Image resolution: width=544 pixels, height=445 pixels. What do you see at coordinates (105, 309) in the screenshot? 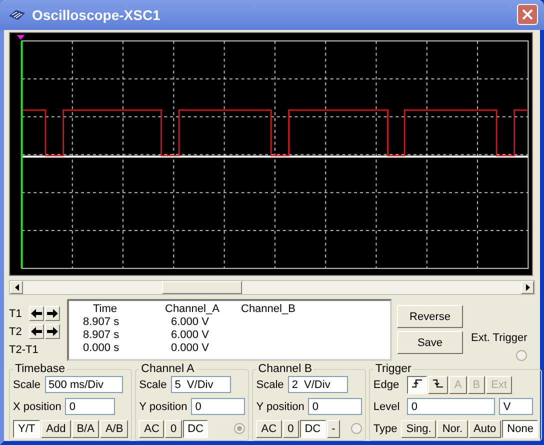
I see `column-header: Time` at bounding box center [105, 309].